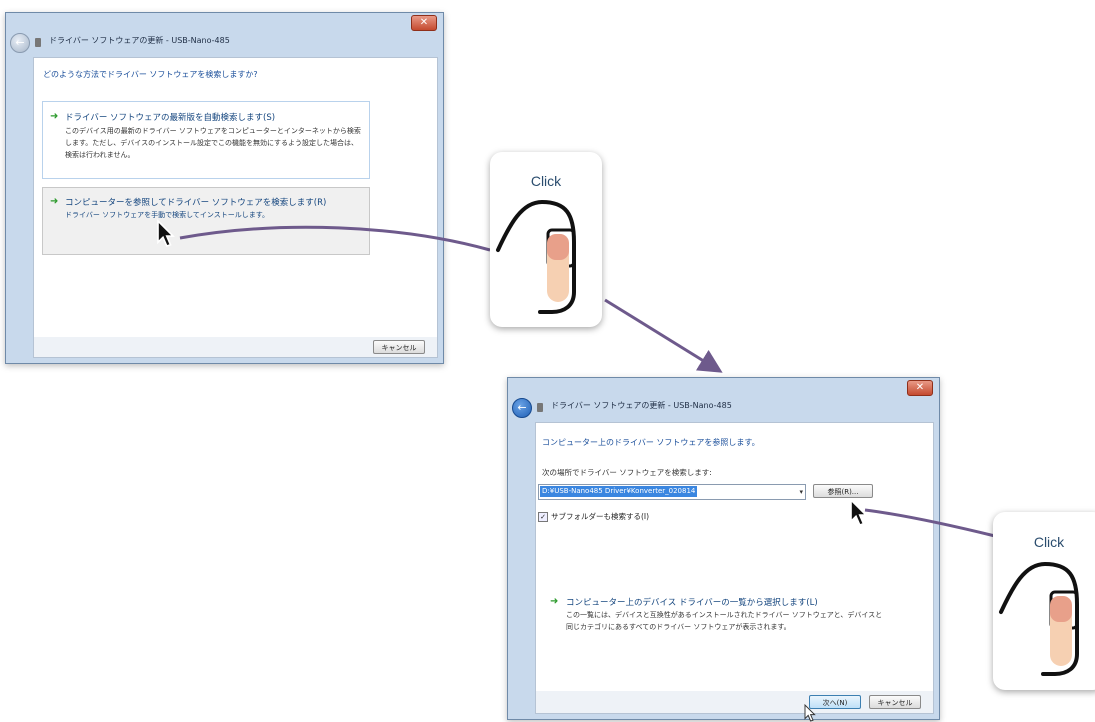 The image size is (1095, 722). Describe the element at coordinates (930, 523) in the screenshot. I see `connector-line-to-browse` at that location.